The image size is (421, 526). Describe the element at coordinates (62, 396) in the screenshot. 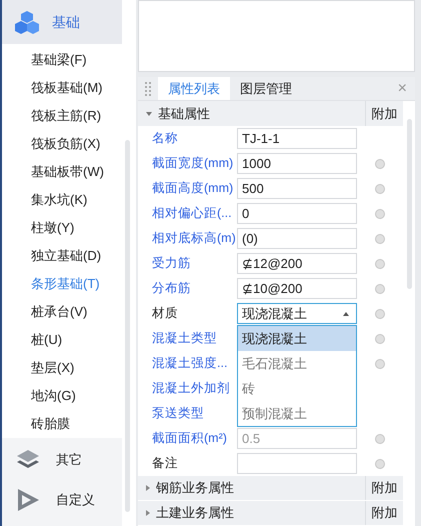

I see `sidebar-item: 地沟(G)` at that location.